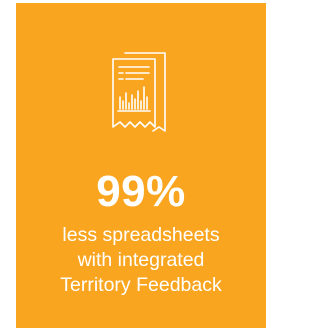 The height and width of the screenshot is (335, 320). I want to click on caption-line: with integrated, so click(141, 260).